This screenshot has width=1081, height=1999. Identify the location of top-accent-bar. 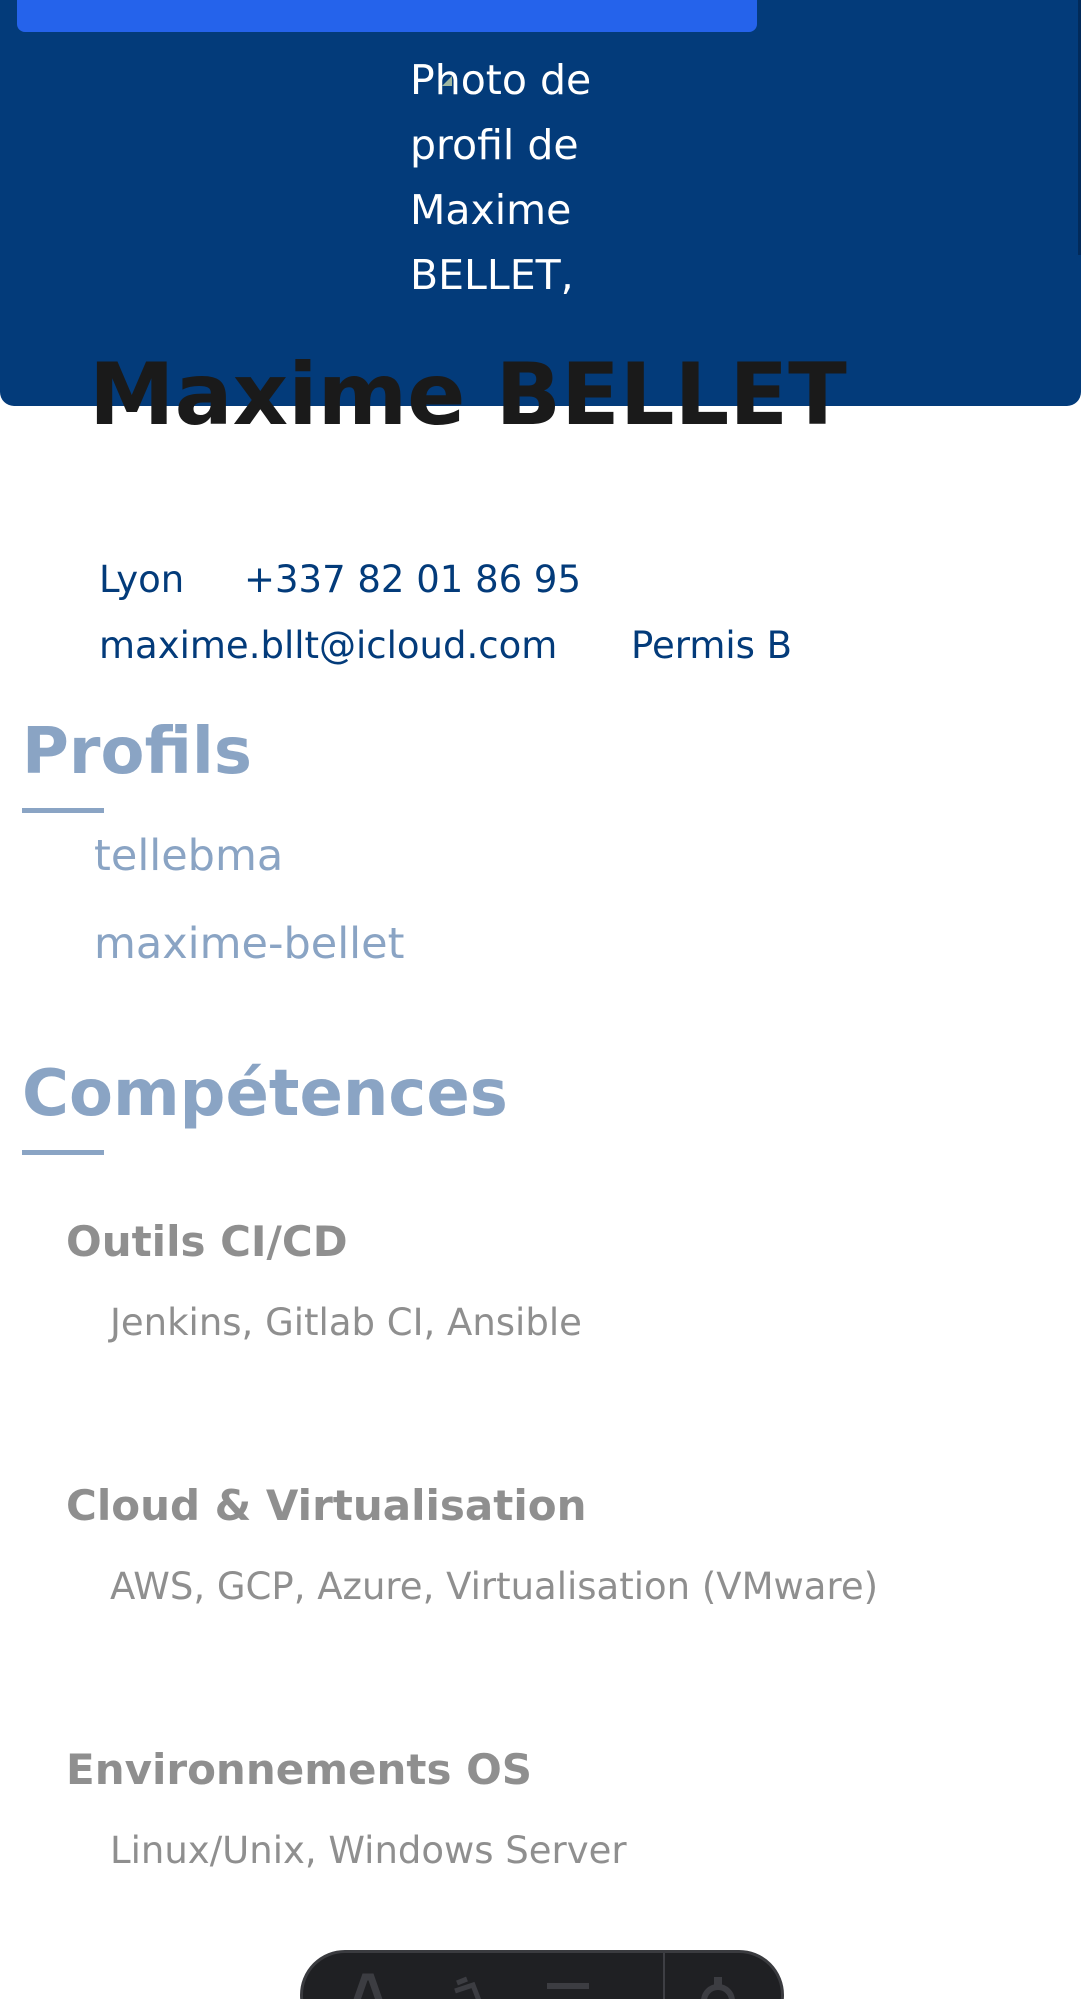
(387, 16).